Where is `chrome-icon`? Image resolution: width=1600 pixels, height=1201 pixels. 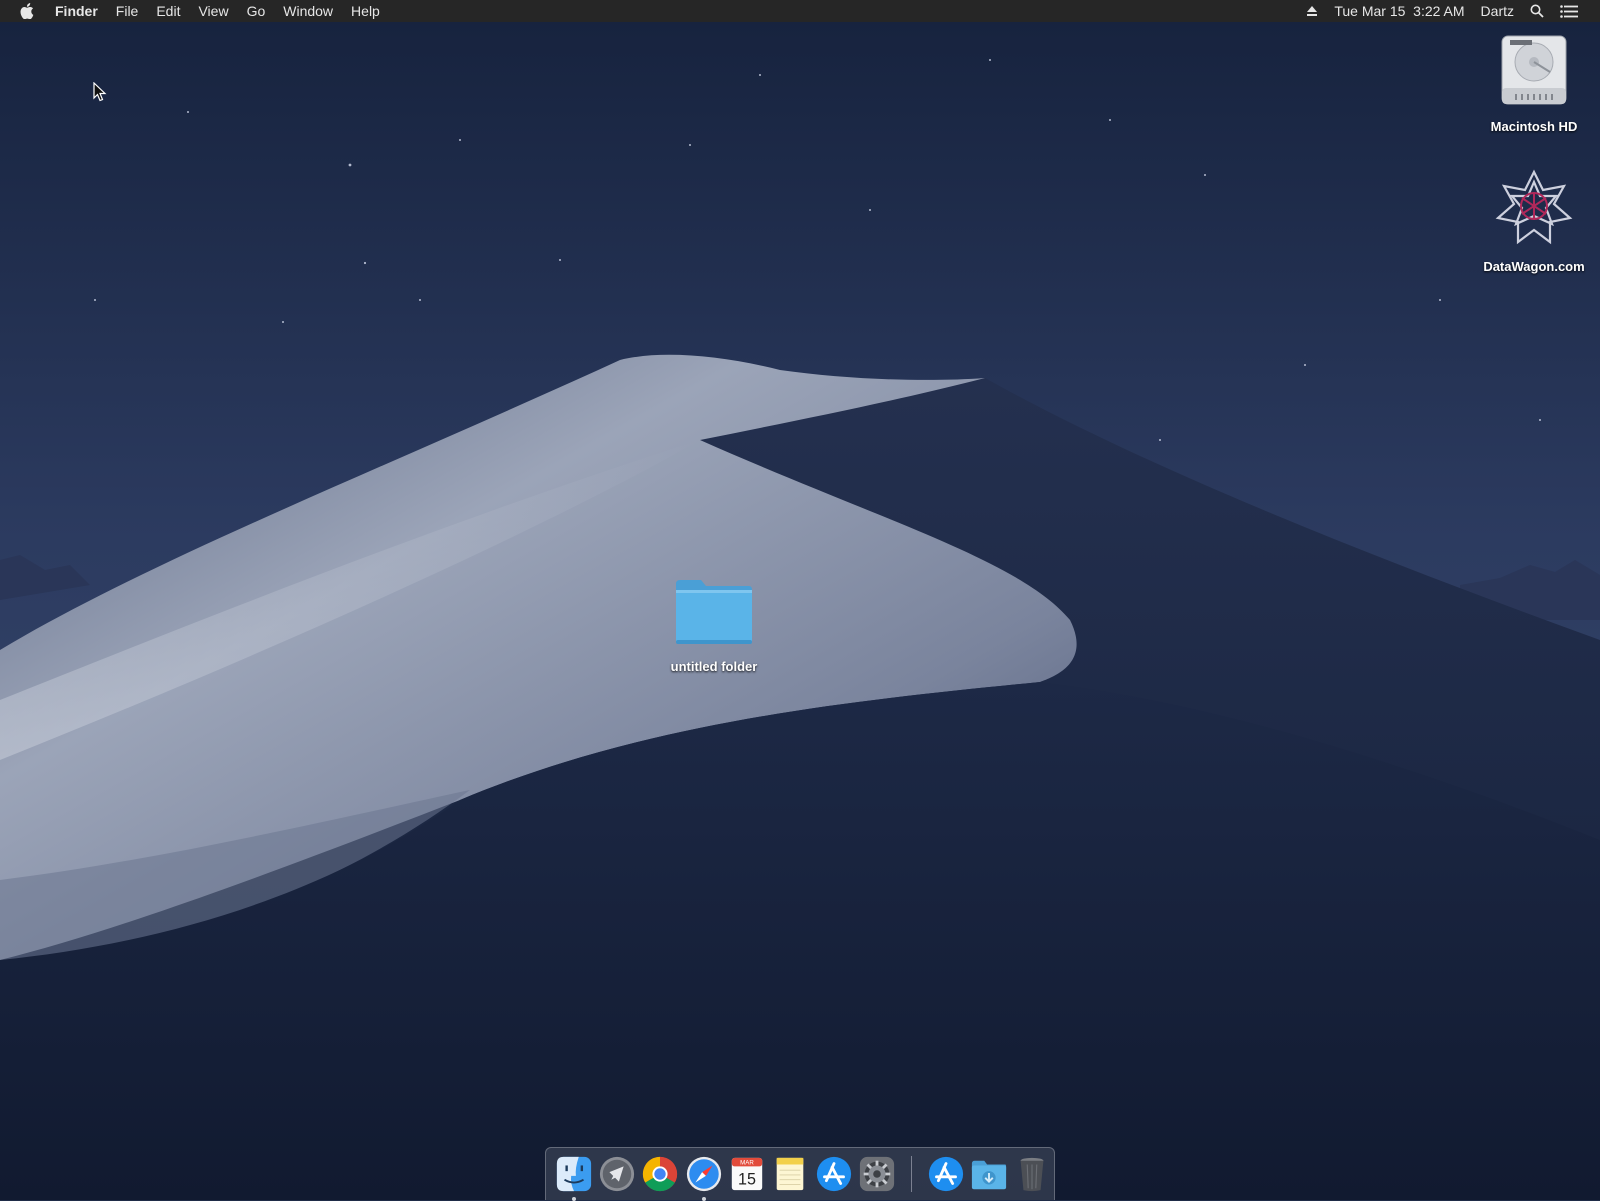 chrome-icon is located at coordinates (660, 1174).